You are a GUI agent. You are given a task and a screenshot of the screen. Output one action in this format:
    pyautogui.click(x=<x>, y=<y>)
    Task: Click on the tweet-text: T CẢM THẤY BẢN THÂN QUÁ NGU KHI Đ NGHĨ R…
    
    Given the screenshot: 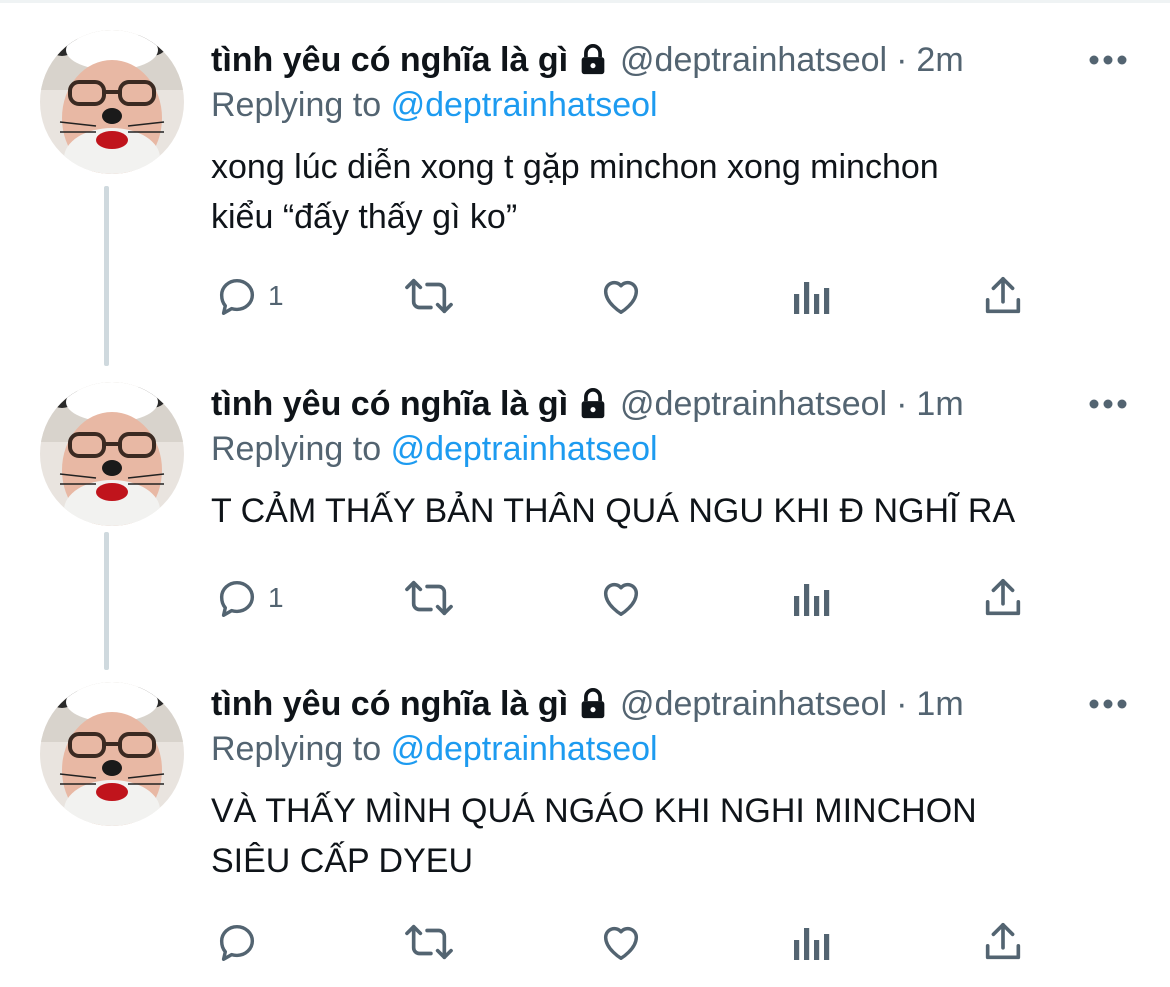 What is the action you would take?
    pyautogui.click(x=661, y=511)
    